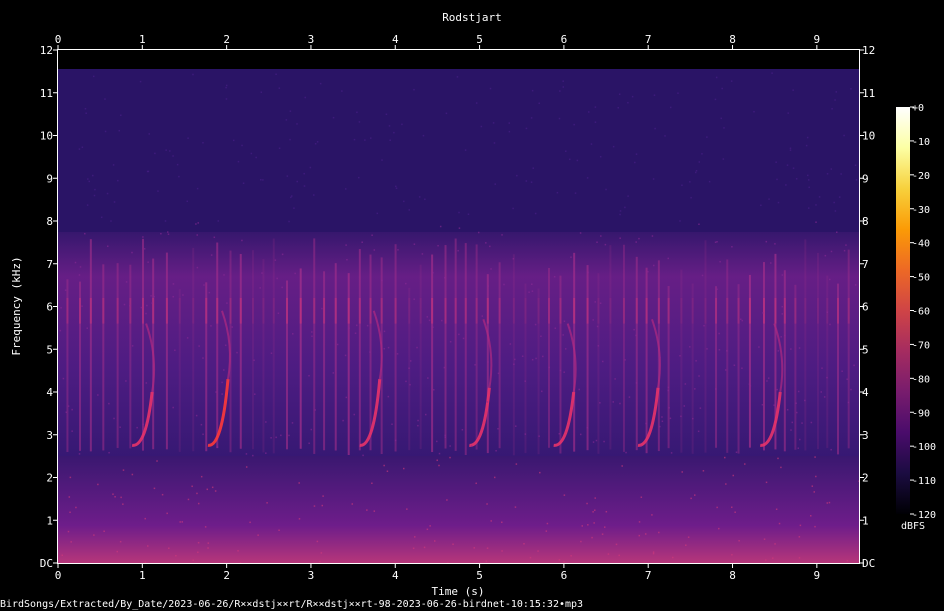  What do you see at coordinates (865, 392) in the screenshot?
I see `y-tick-label-right: 4` at bounding box center [865, 392].